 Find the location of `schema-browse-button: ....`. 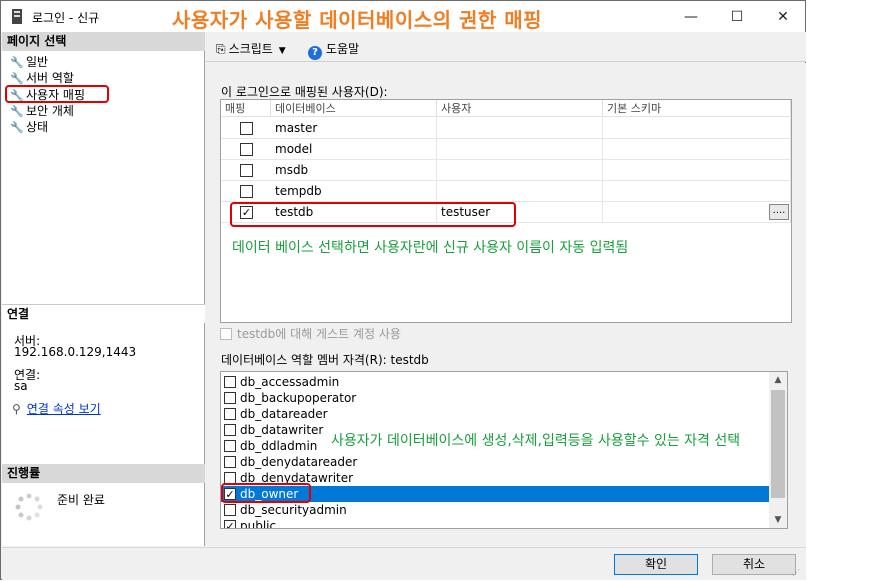

schema-browse-button: .... is located at coordinates (779, 212).